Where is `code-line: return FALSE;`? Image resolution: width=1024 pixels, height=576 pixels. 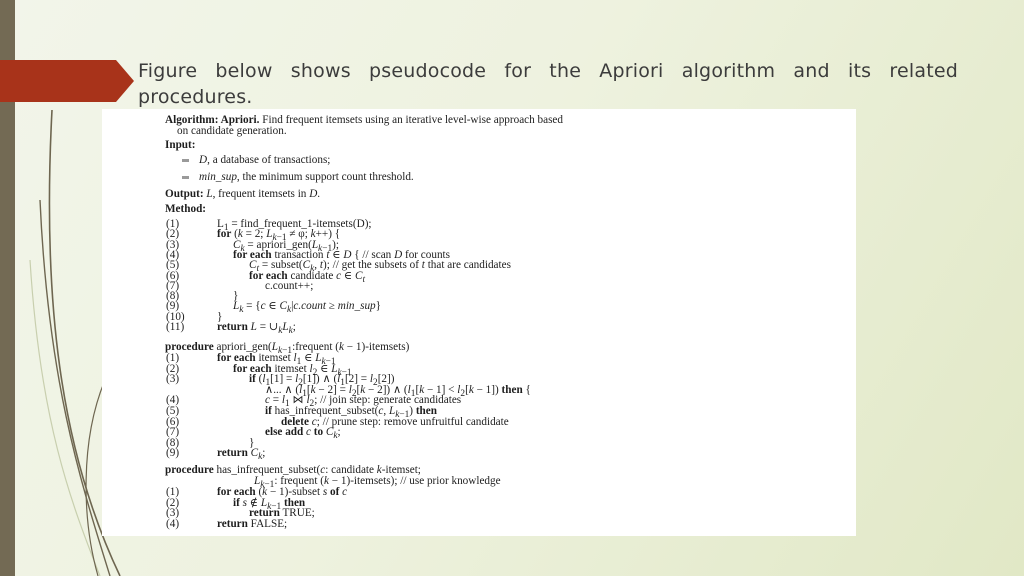
code-line: return FALSE; is located at coordinates (252, 523).